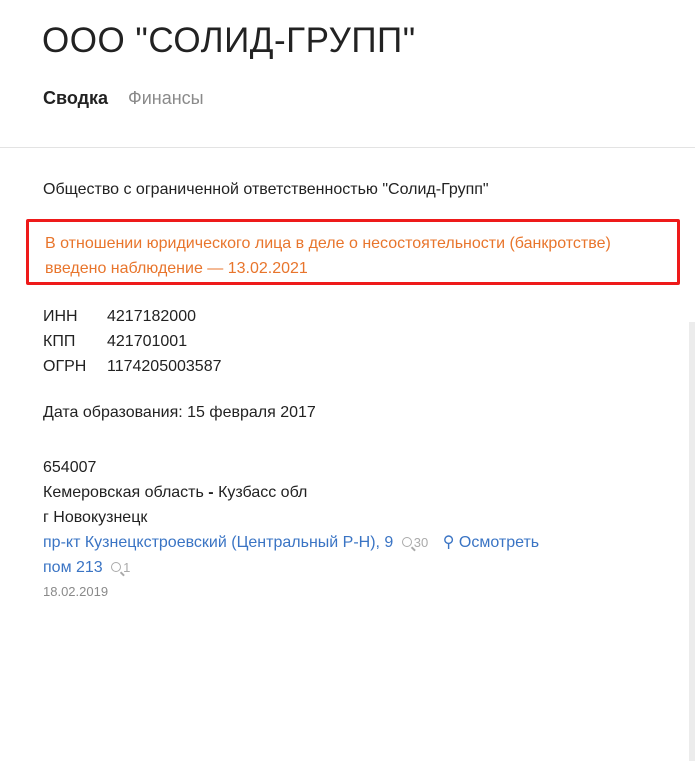 The width and height of the screenshot is (695, 761). I want to click on room-count-value: 1, so click(127, 567).